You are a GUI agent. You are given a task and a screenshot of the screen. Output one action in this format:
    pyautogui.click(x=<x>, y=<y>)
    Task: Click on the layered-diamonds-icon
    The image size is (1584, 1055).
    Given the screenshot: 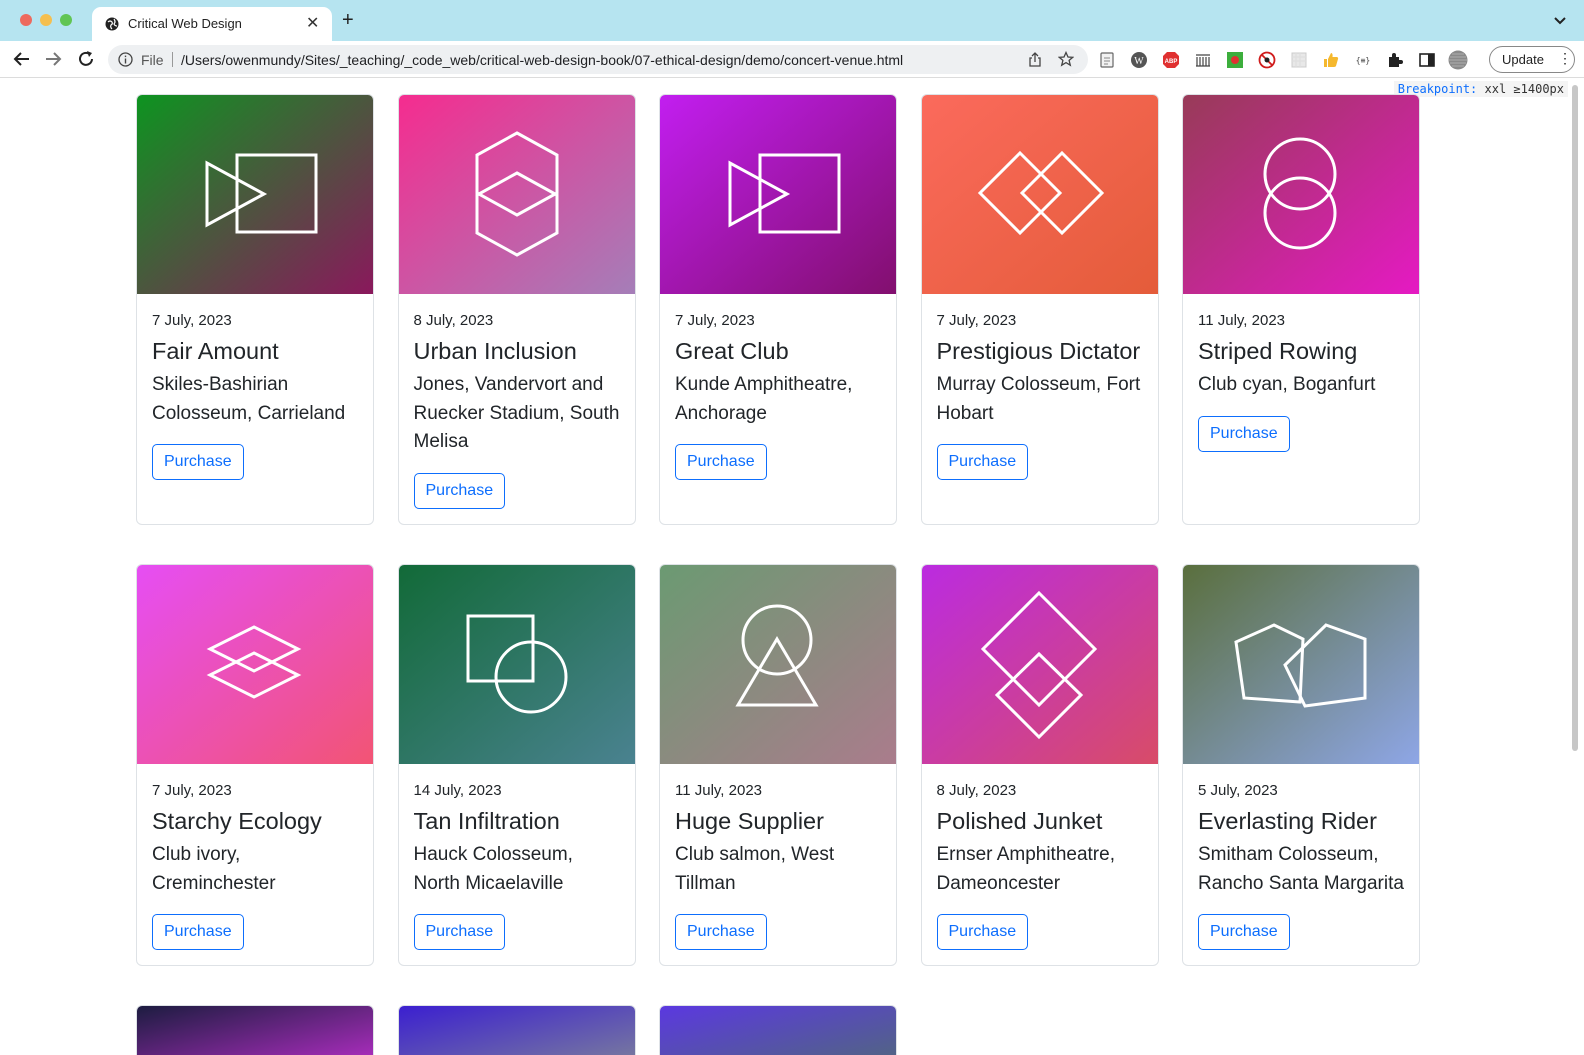 What is the action you would take?
    pyautogui.click(x=255, y=664)
    